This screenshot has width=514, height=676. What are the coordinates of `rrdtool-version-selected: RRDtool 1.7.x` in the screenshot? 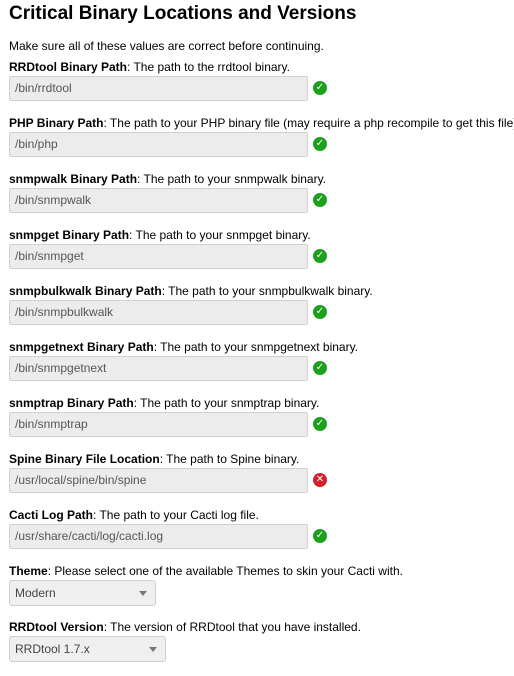 It's located at (52, 649).